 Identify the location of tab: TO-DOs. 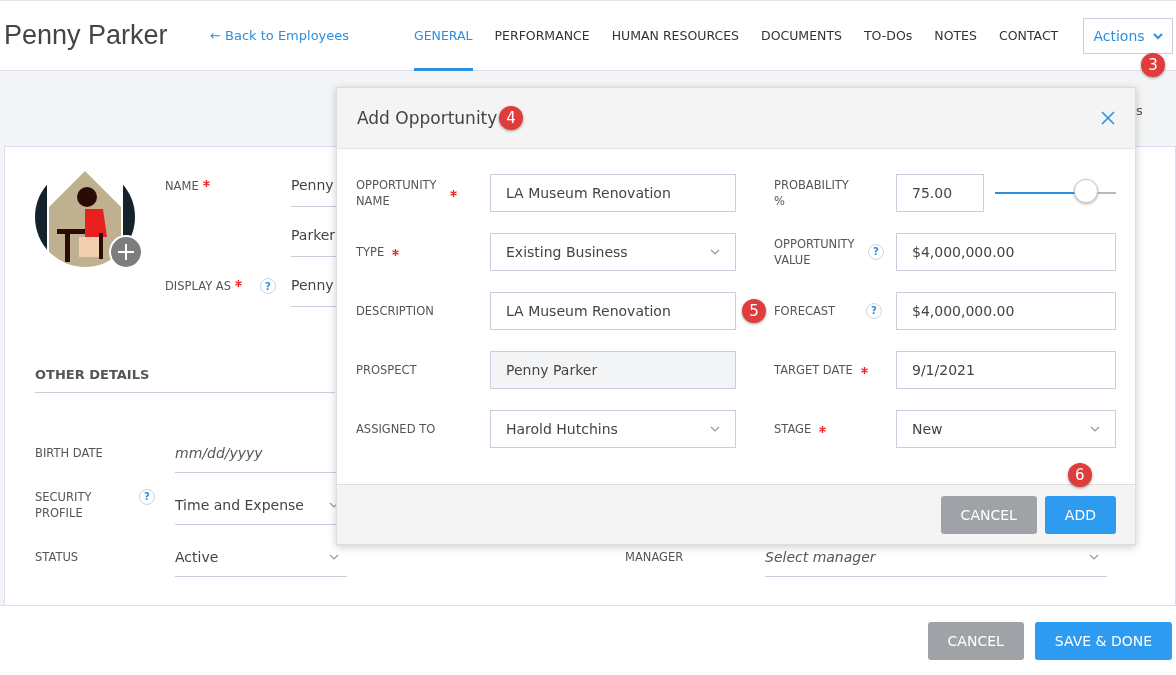
(888, 35).